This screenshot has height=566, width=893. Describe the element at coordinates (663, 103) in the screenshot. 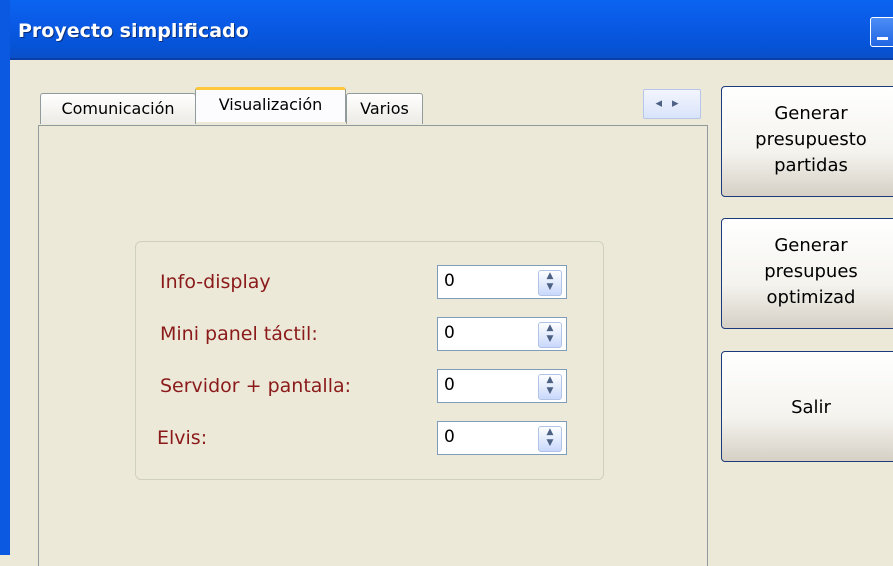

I see `chevron-left-icon: ◂` at that location.